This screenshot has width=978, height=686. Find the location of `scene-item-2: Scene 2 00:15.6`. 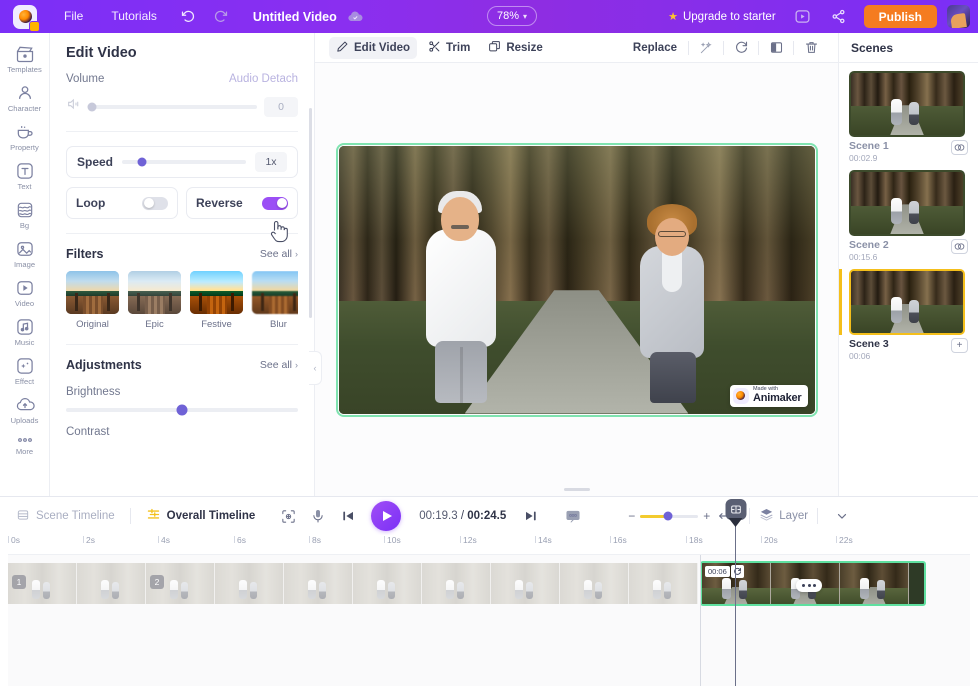

scene-item-2: Scene 2 00:15.6 is located at coordinates (908, 216).